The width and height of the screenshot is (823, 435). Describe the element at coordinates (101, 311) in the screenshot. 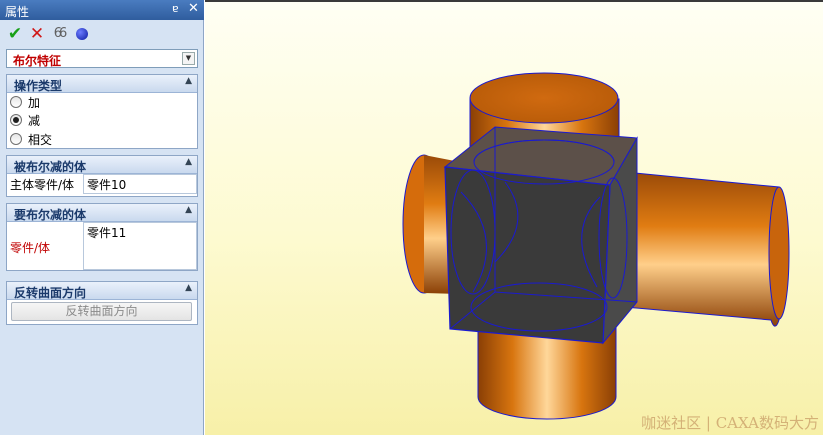

I see `reverse-surface-button: 反转曲面方向` at that location.